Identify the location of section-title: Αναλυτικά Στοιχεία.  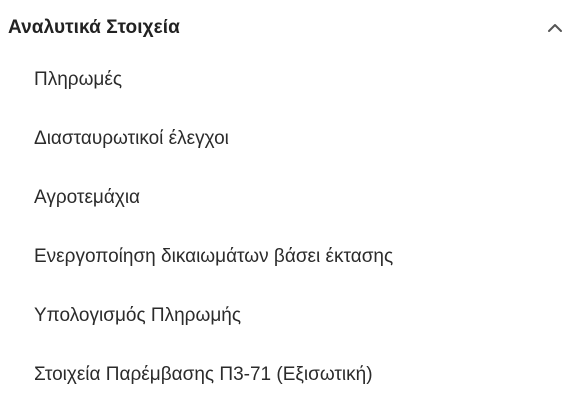
(94, 27).